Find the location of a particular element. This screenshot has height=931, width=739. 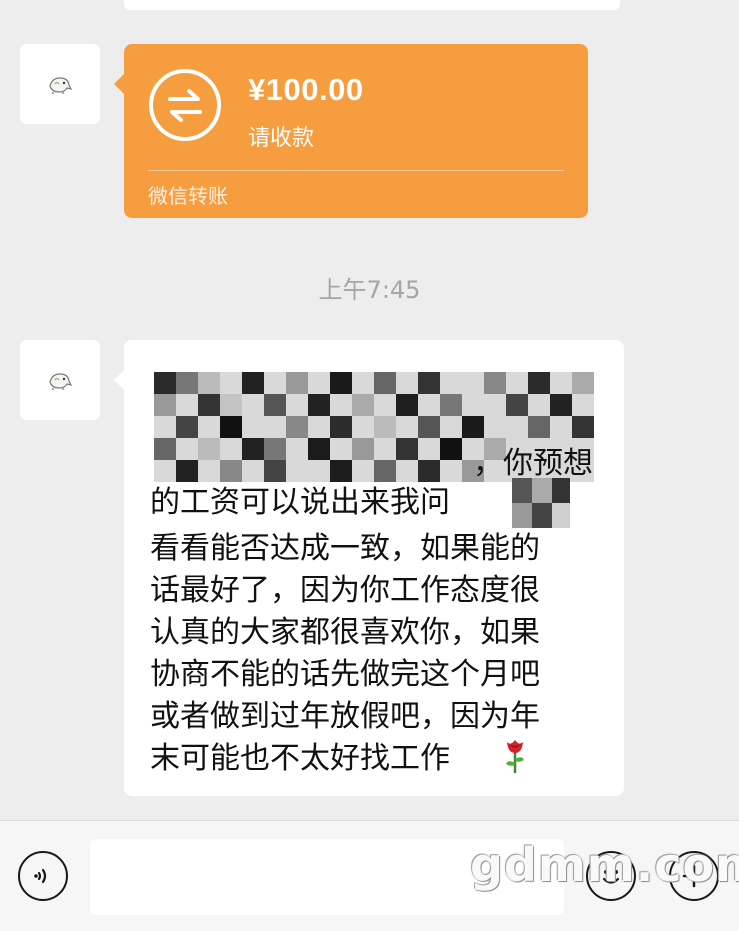

message-text-line: ，你预想 is located at coordinates (533, 463).